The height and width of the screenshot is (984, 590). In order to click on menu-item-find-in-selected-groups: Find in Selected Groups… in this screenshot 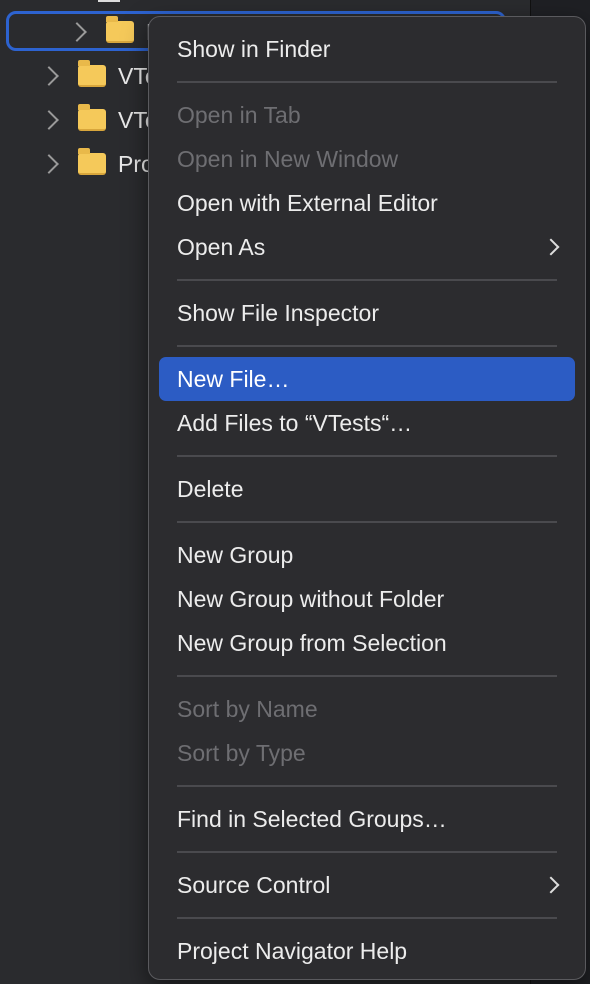, I will do `click(367, 819)`.